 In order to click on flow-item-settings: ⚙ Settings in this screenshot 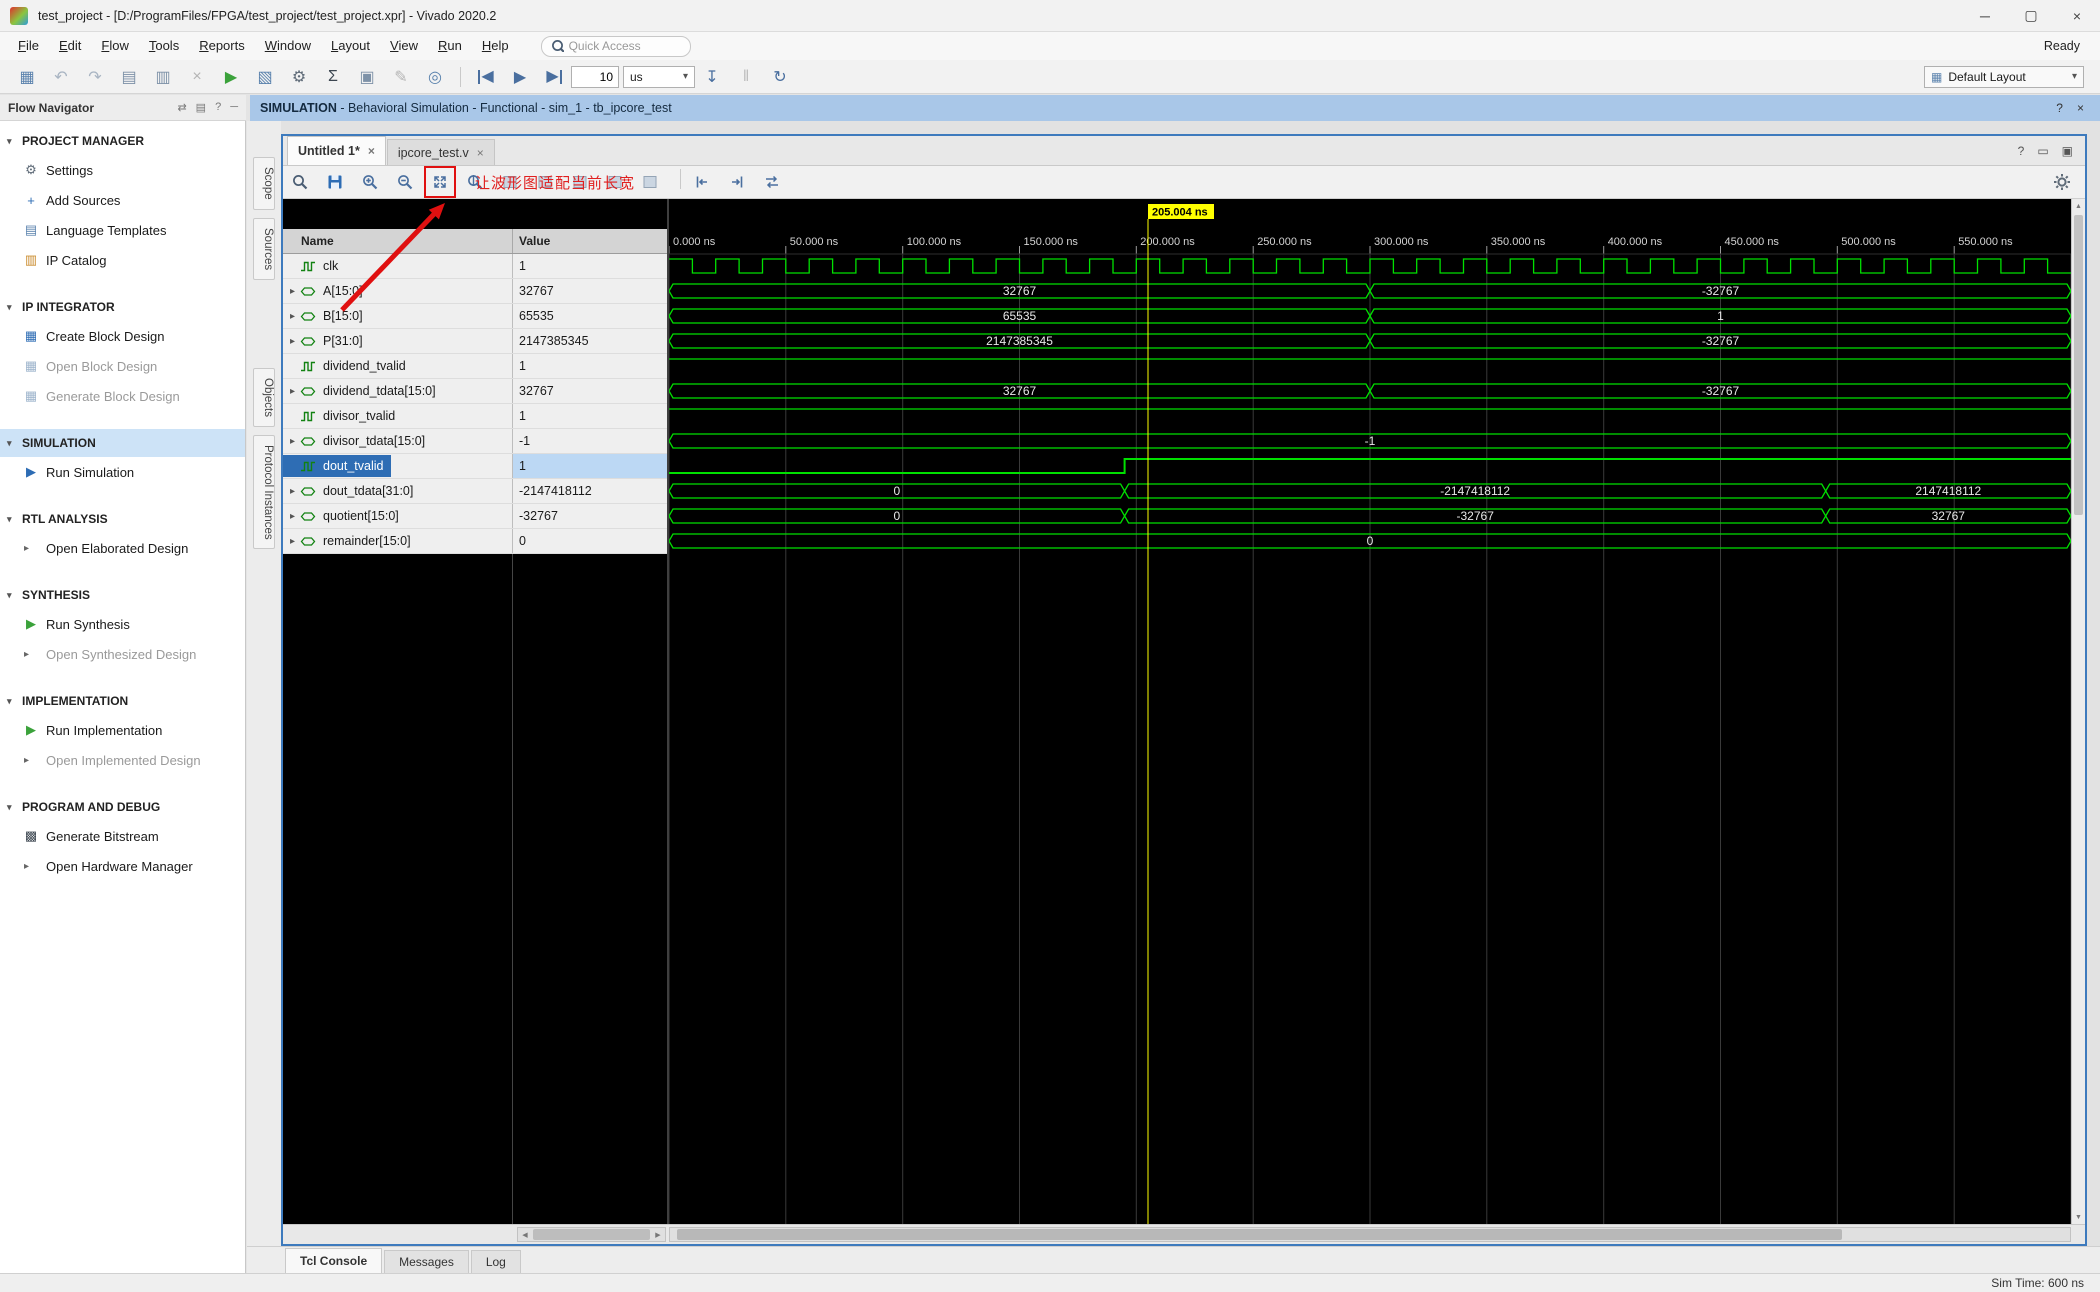, I will do `click(122, 170)`.